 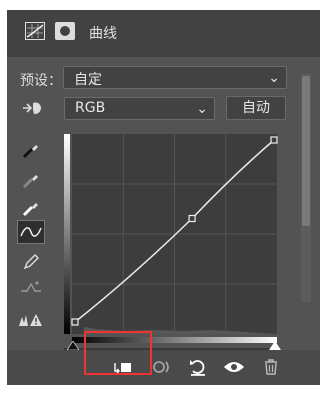 What do you see at coordinates (175, 77) in the screenshot?
I see `preset-dropdown: 自定 ⌄` at bounding box center [175, 77].